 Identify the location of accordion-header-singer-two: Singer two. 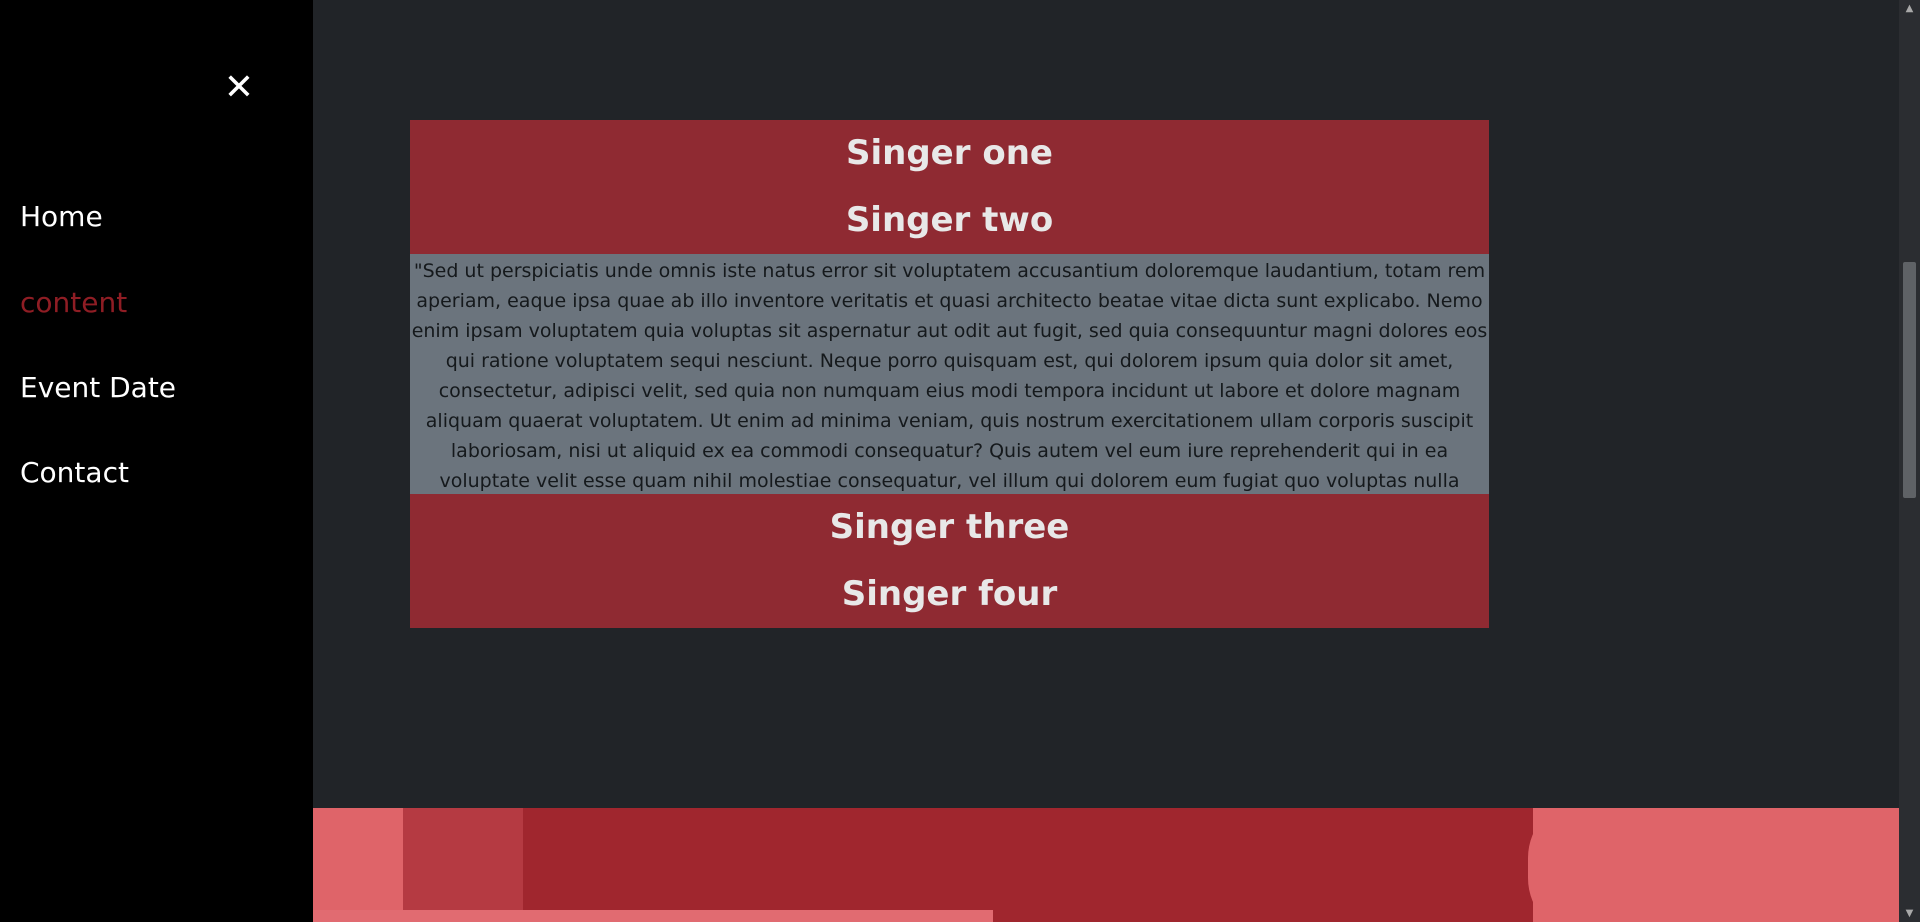
(949, 220).